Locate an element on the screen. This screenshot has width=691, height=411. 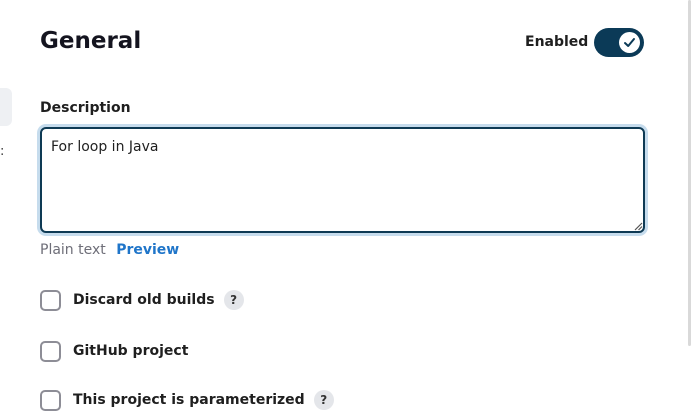
description-label: Description is located at coordinates (85, 108).